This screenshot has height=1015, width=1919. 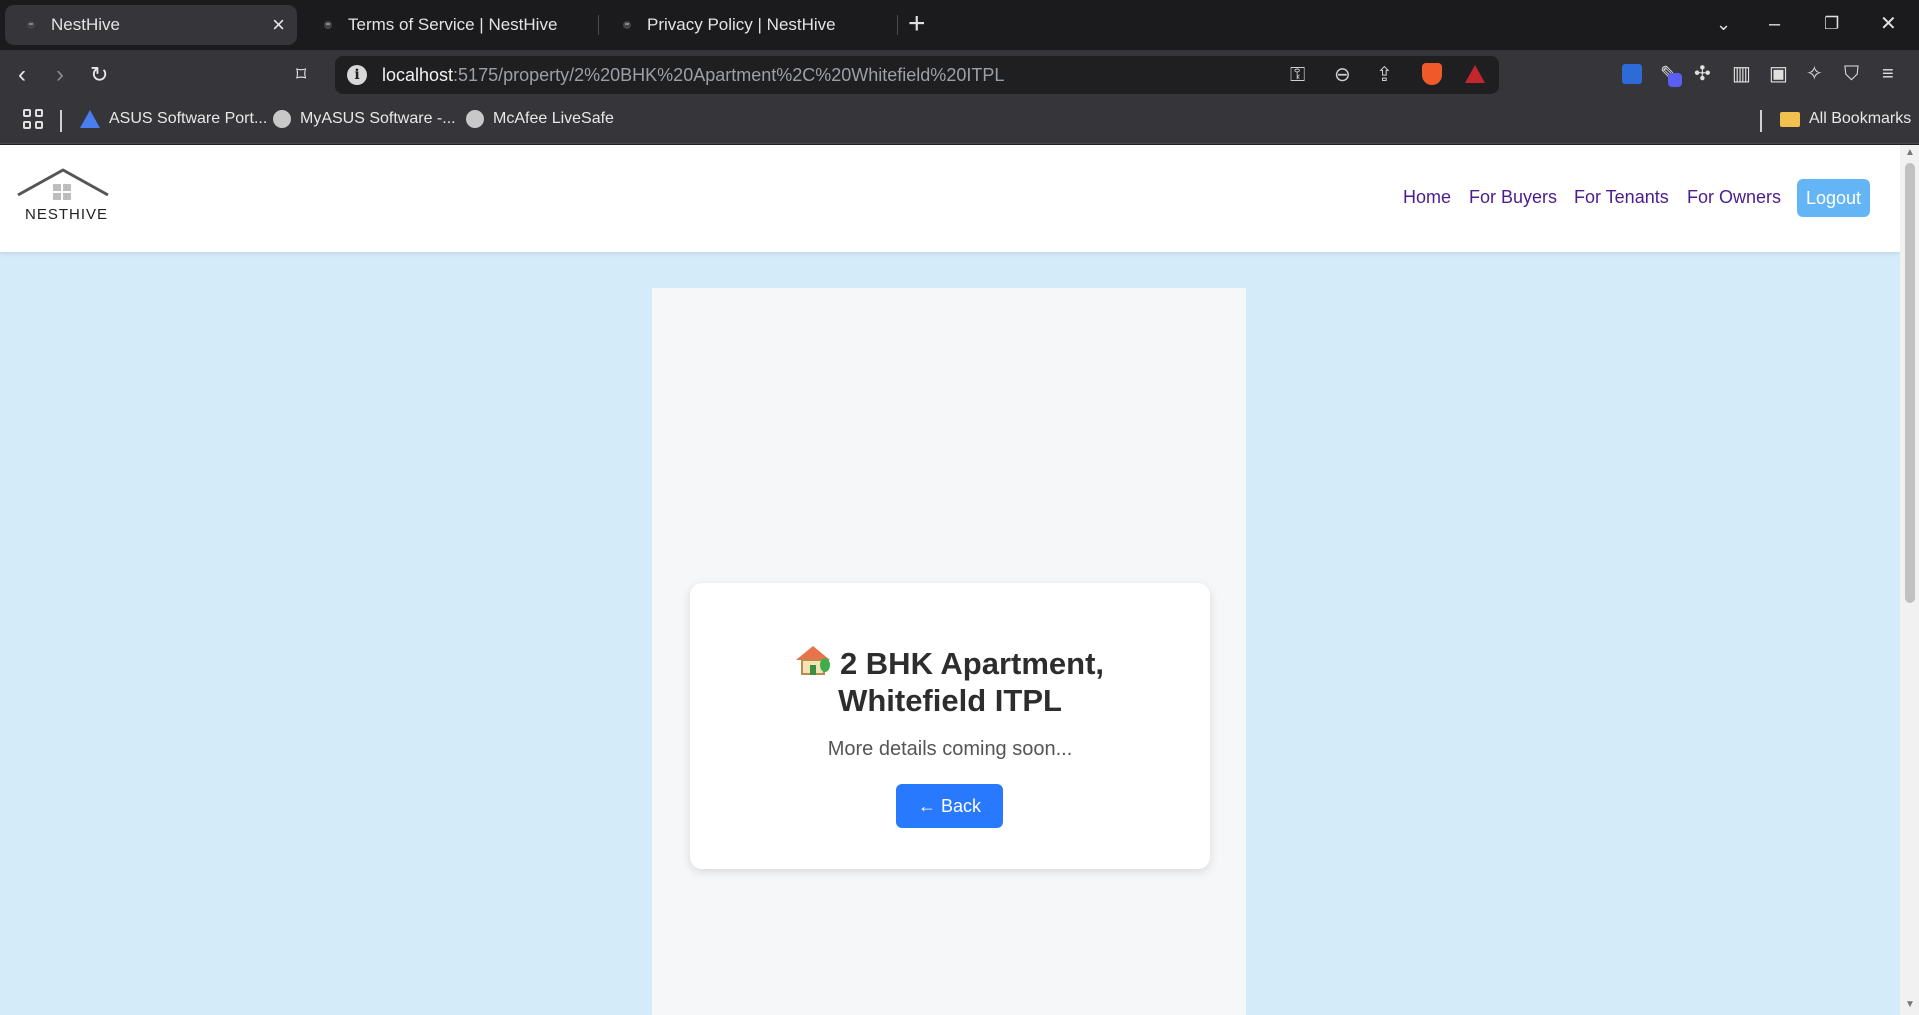 I want to click on tab-terms-of-service: Terms of Service | NestHive, so click(x=447, y=25).